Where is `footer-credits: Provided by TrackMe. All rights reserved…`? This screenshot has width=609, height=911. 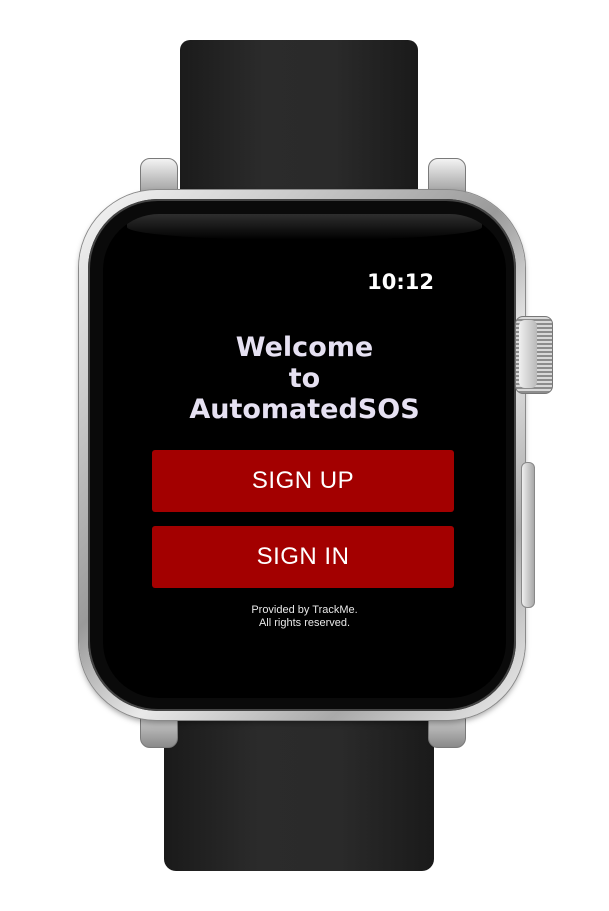 footer-credits: Provided by TrackMe. All rights reserved… is located at coordinates (304, 617).